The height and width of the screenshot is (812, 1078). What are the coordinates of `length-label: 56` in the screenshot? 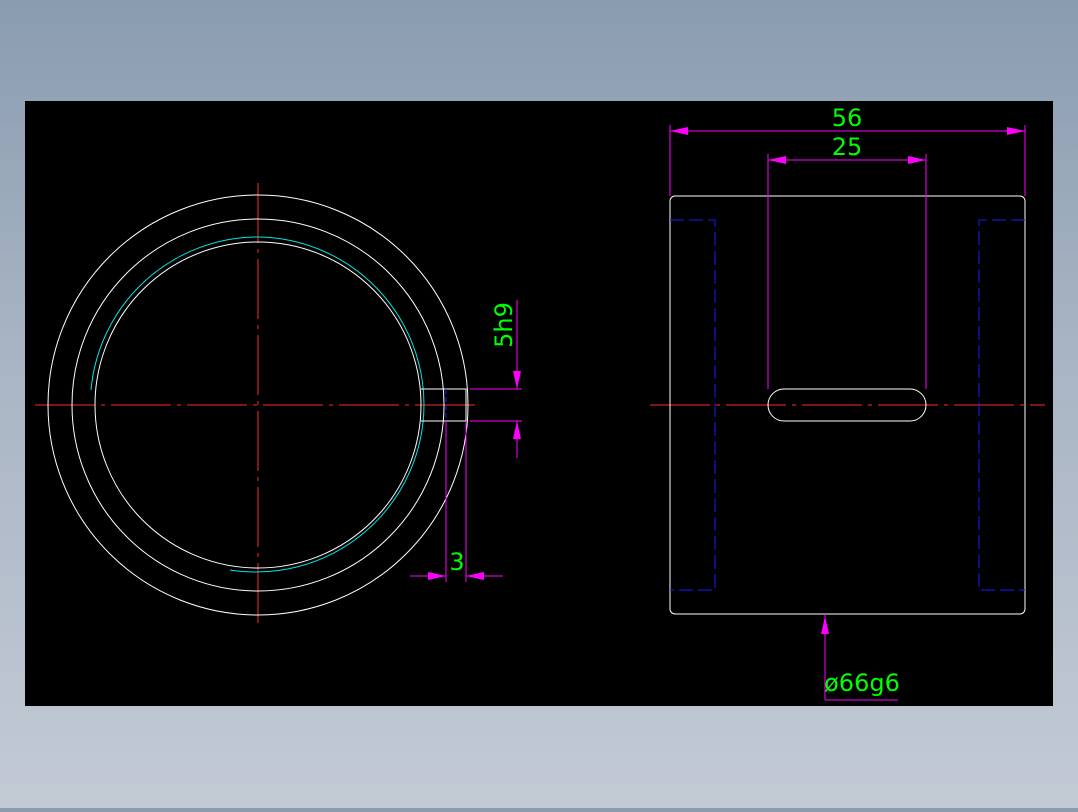 It's located at (847, 118).